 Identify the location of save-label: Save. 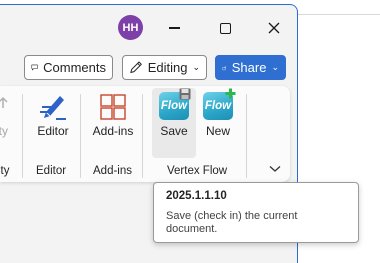
(174, 131).